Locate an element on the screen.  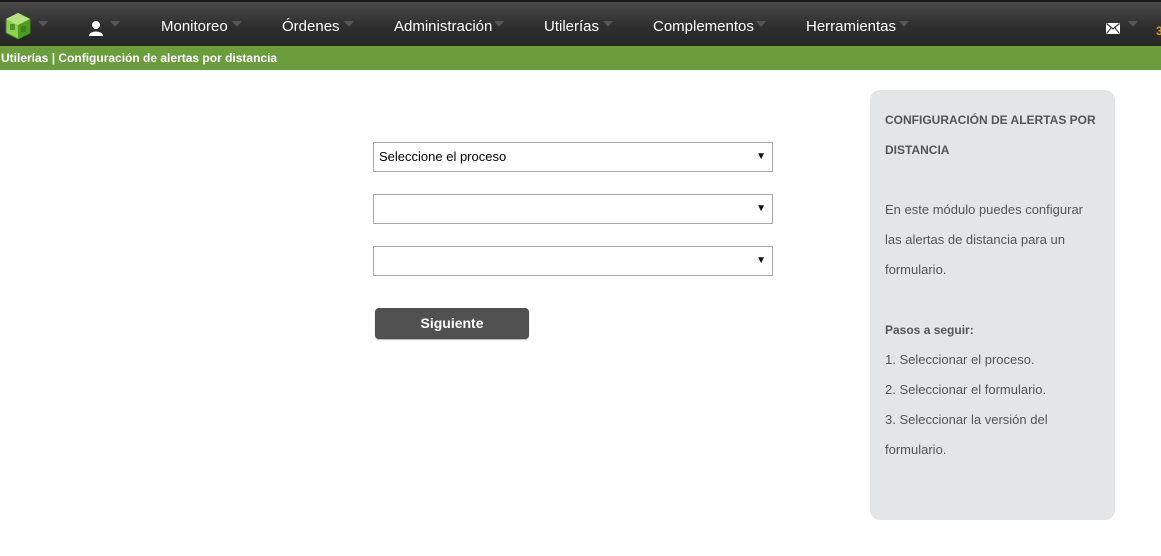
complementos-caret-icon is located at coordinates (761, 24).